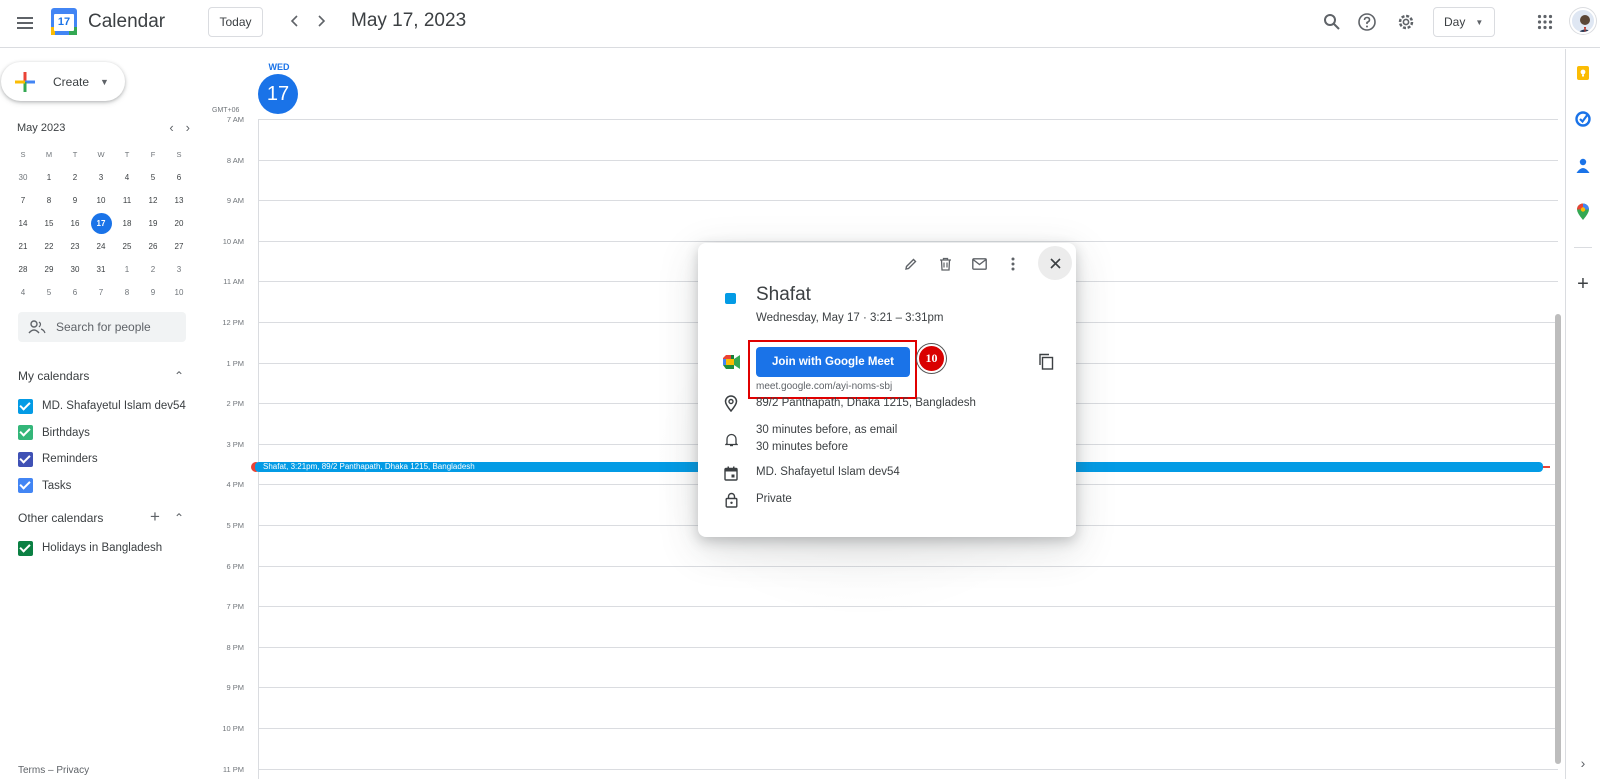 This screenshot has height=779, width=1600. Describe the element at coordinates (64, 21) in the screenshot. I see `calendar-logo-icon: 17` at that location.